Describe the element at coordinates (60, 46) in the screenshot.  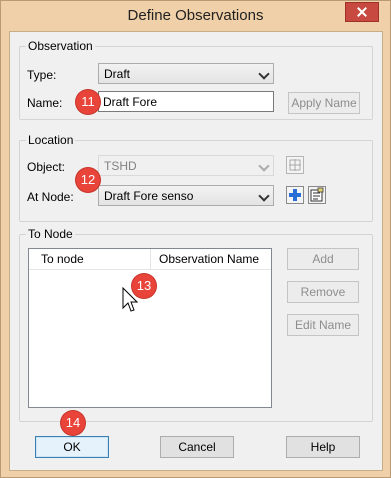
I see `observation-group-label: Observation` at that location.